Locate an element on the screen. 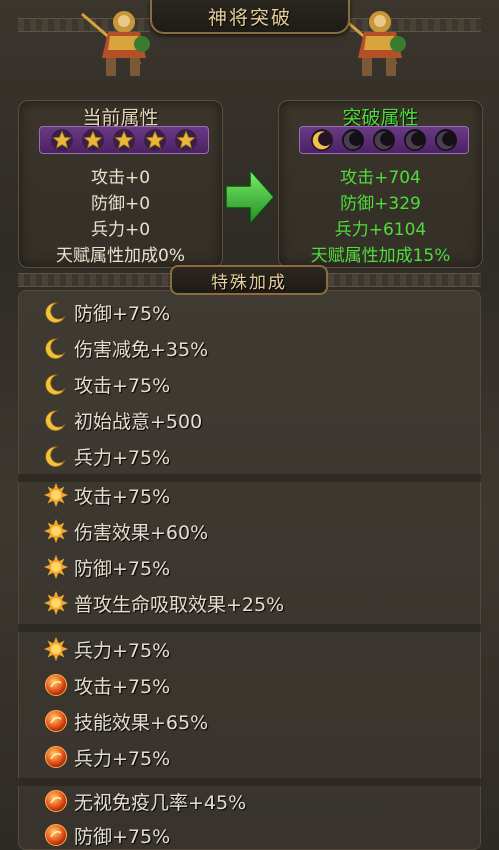 The width and height of the screenshot is (499, 850). current-attributes-panel: 当前属性 攻击+0 防御+0 兵力+0 天赋属性加成0% is located at coordinates (120, 184).